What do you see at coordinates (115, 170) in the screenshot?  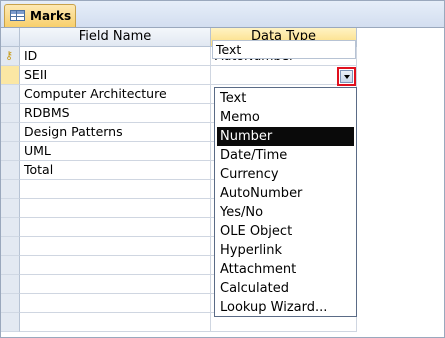 I see `field-name-cell: Total` at bounding box center [115, 170].